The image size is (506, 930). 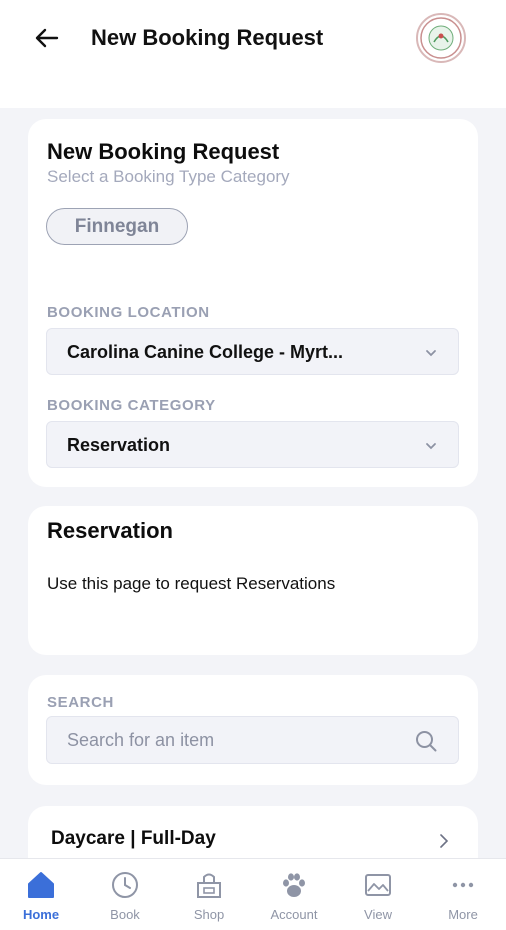 I want to click on page-title: New Booking Request, so click(x=207, y=37).